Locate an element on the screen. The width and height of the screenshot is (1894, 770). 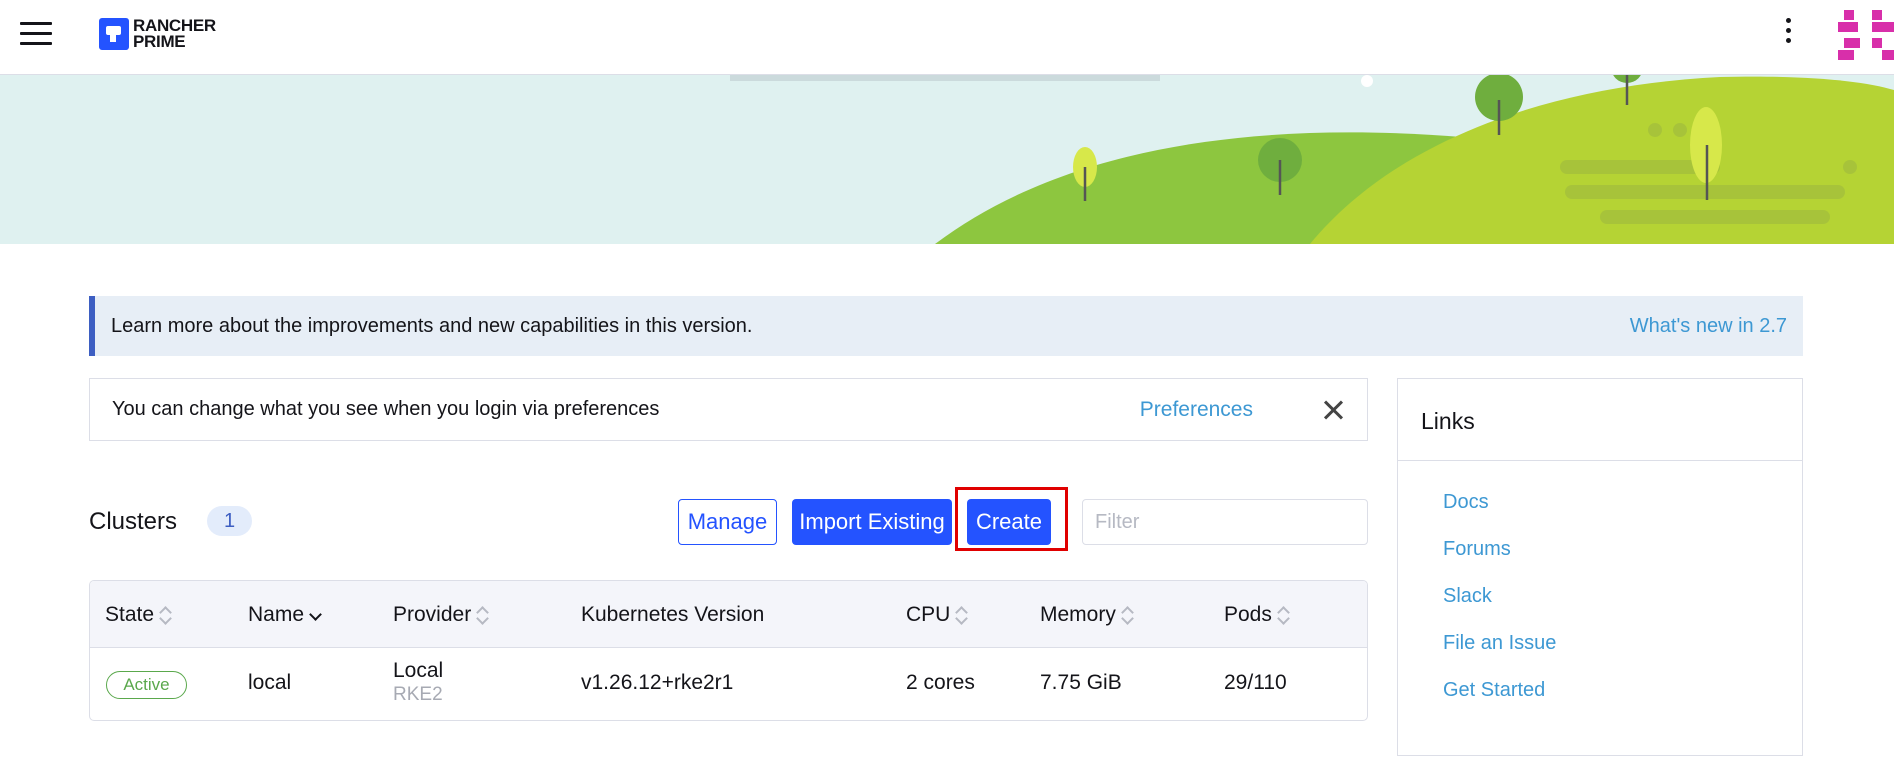
vertical-dots-icon is located at coordinates (1788, 33).